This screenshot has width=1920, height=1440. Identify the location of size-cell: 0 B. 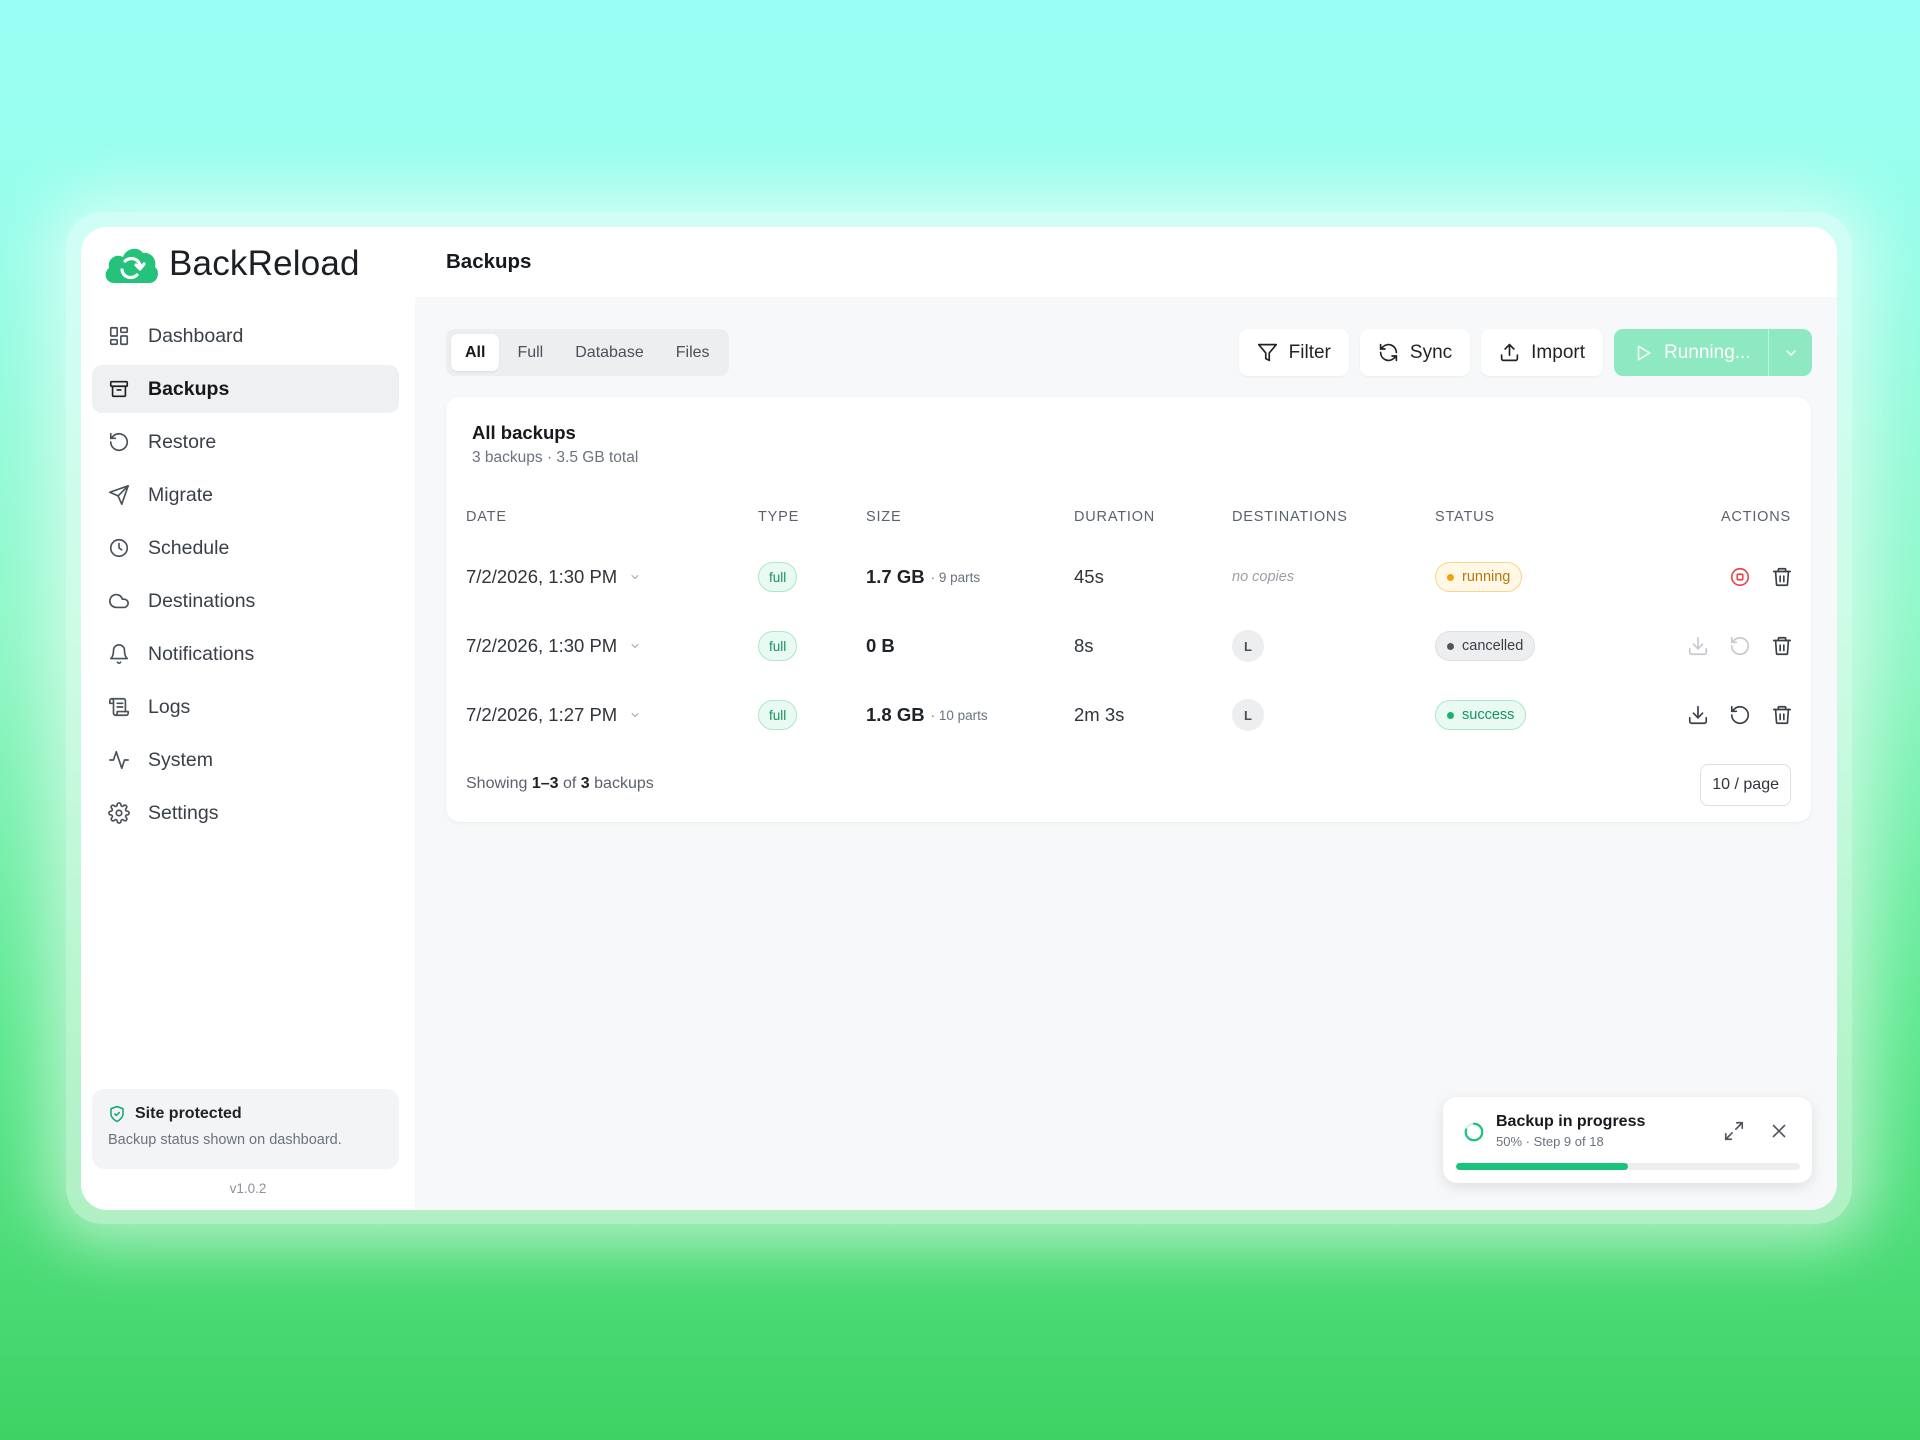
(880, 646).